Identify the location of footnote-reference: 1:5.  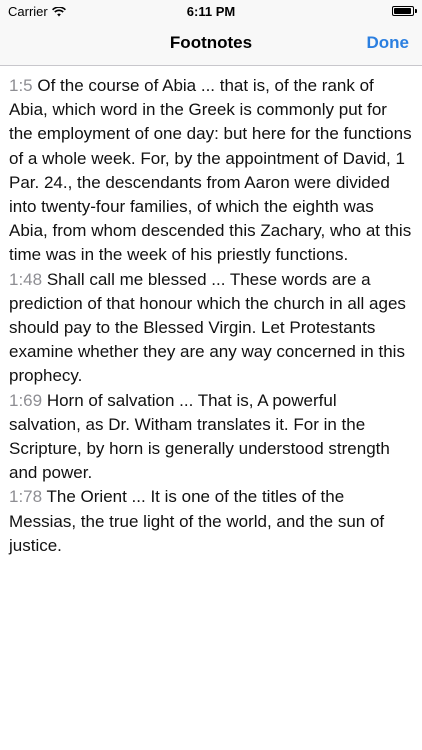
(21, 85).